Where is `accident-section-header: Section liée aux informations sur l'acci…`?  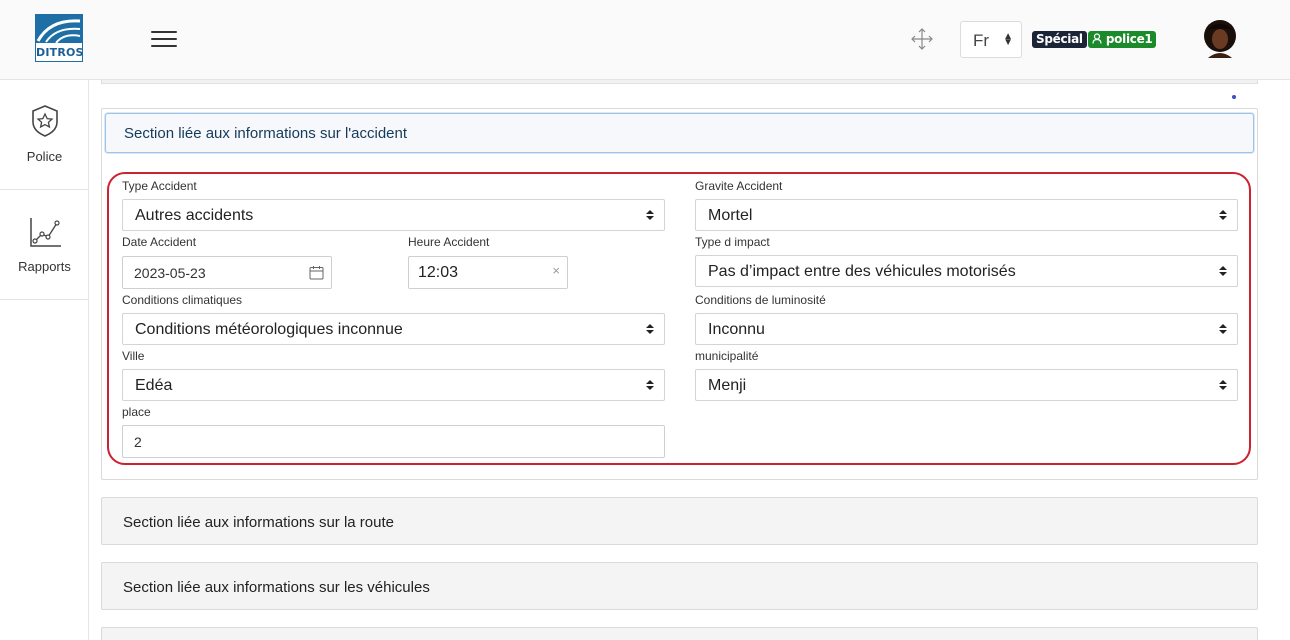 accident-section-header: Section liée aux informations sur l'acci… is located at coordinates (679, 133).